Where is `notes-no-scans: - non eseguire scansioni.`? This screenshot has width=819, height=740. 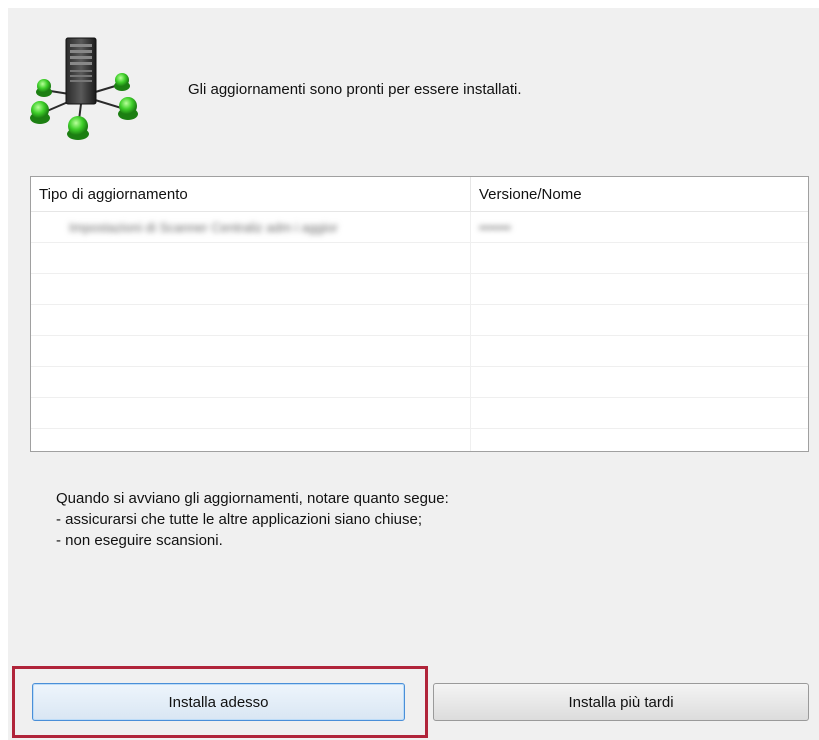 notes-no-scans: - non eseguire scansioni. is located at coordinates (139, 540).